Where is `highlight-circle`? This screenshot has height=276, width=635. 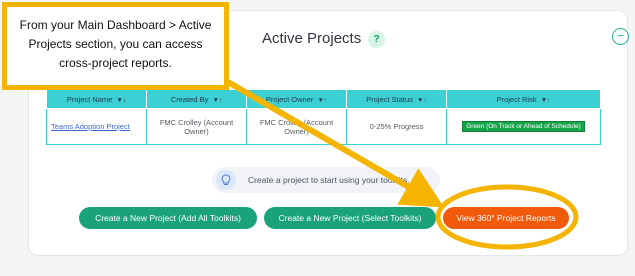 highlight-circle is located at coordinates (507, 217).